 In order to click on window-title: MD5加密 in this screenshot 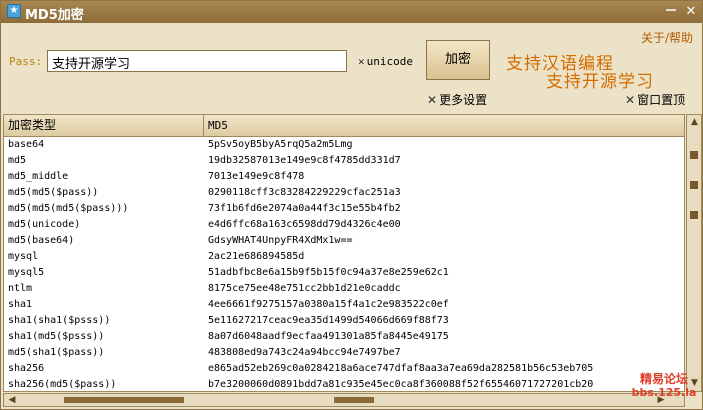, I will do `click(54, 15)`.